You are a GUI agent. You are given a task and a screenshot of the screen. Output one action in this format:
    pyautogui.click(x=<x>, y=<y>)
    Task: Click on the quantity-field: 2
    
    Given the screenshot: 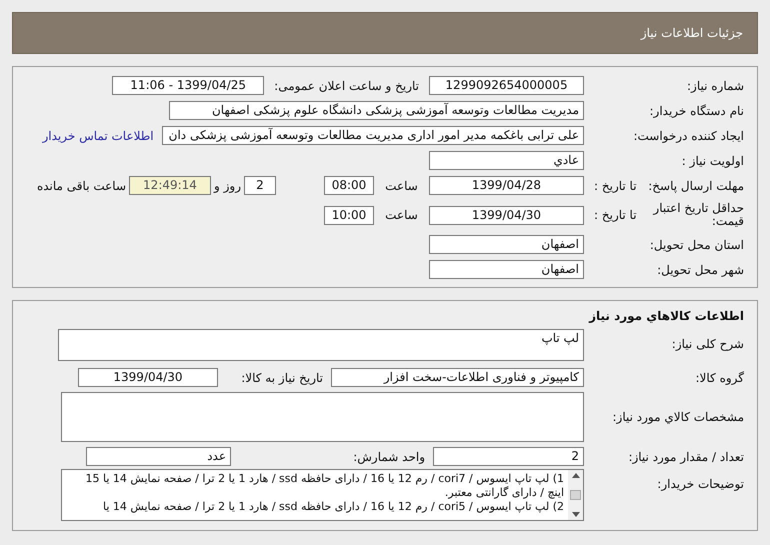 What is the action you would take?
    pyautogui.click(x=508, y=456)
    